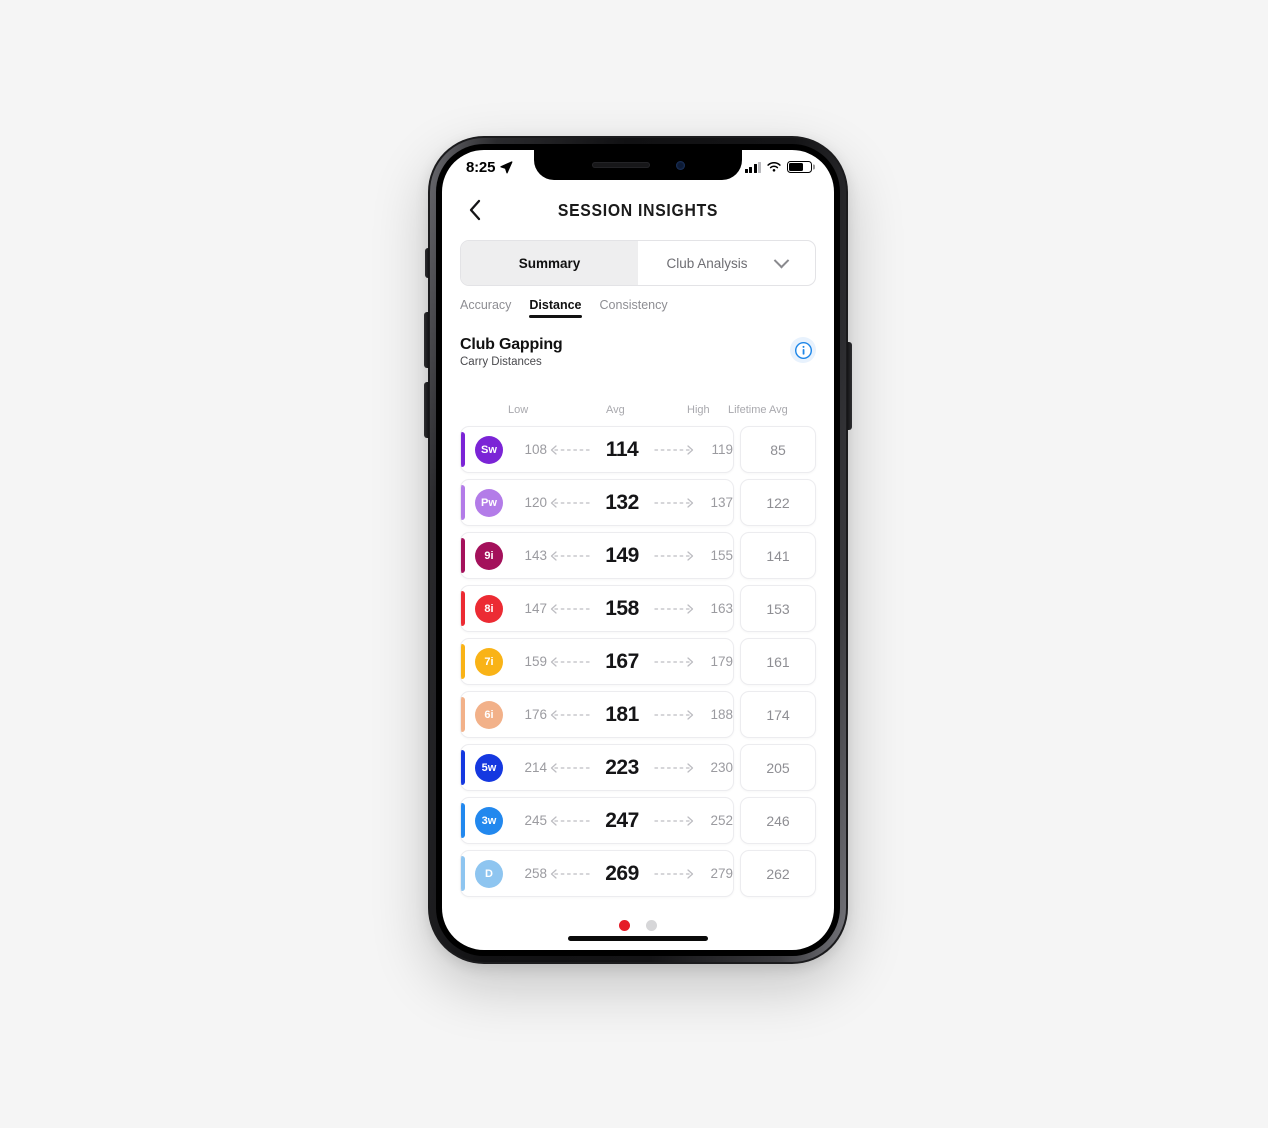 This screenshot has height=1128, width=1268. Describe the element at coordinates (535, 608) in the screenshot. I see `club-low-value: 147` at that location.